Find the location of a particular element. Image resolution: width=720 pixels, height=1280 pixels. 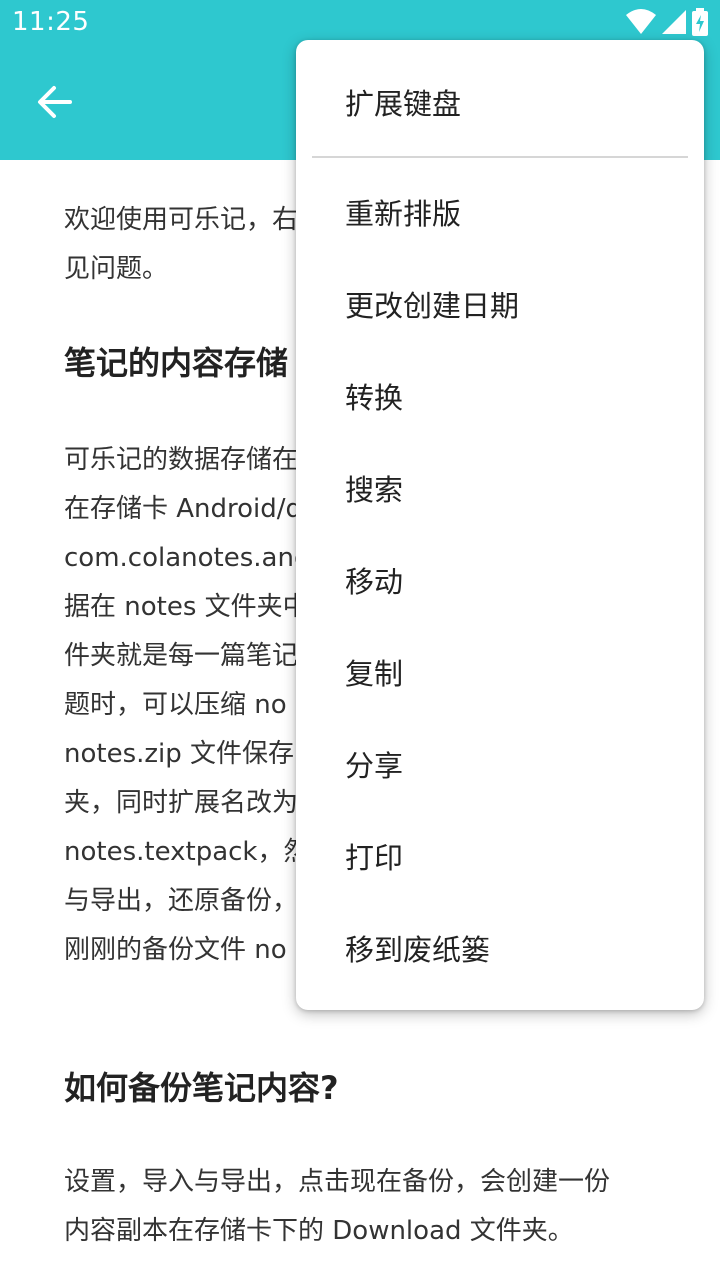

menu-divider is located at coordinates (500, 157).